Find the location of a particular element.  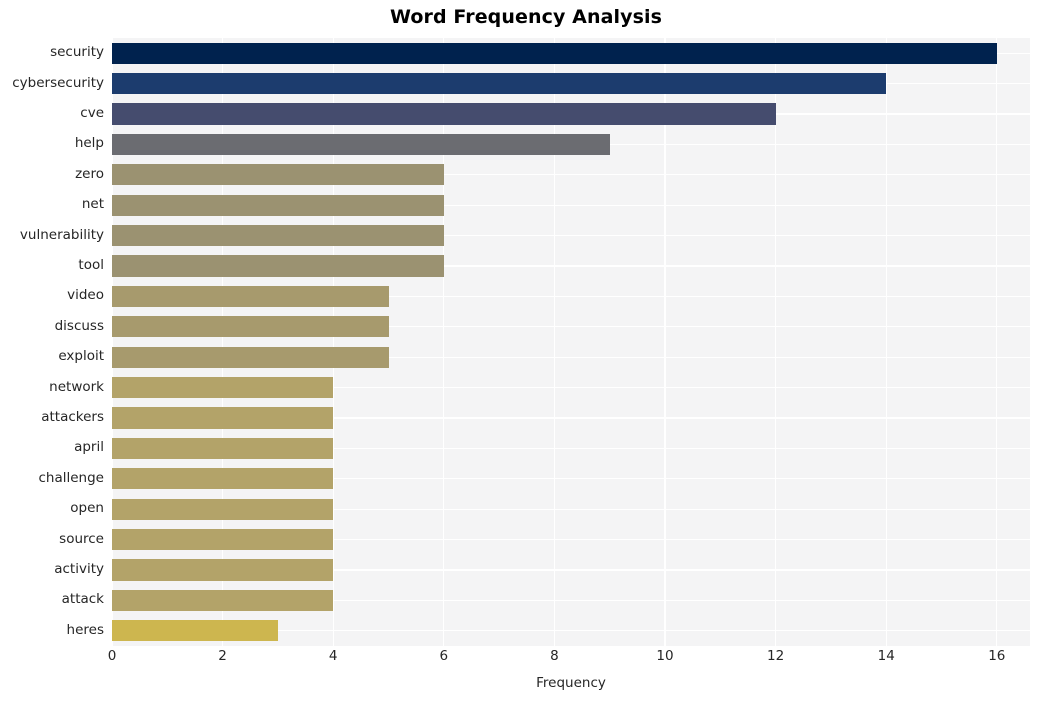

y-axis-tick-label: source is located at coordinates (81, 538).